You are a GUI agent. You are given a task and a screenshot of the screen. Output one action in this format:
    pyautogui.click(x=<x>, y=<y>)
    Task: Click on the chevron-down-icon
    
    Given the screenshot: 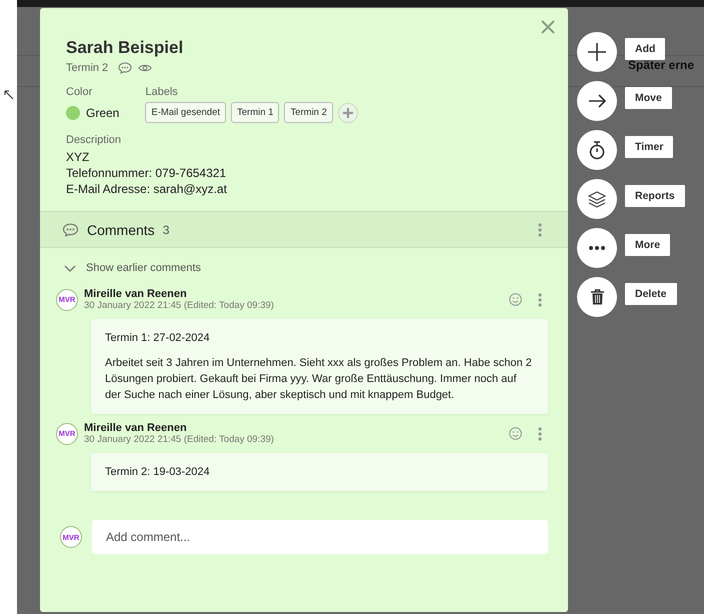 What is the action you would take?
    pyautogui.click(x=70, y=268)
    